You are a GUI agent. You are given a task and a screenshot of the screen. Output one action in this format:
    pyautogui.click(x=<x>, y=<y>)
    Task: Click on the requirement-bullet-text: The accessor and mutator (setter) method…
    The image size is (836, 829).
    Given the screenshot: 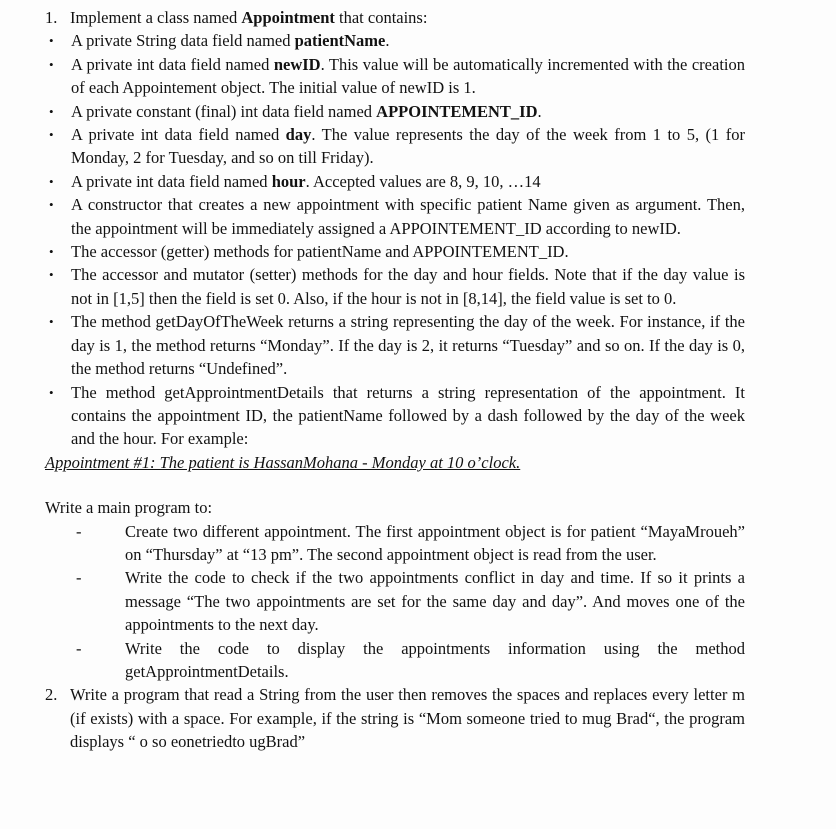 What is the action you would take?
    pyautogui.click(x=408, y=286)
    